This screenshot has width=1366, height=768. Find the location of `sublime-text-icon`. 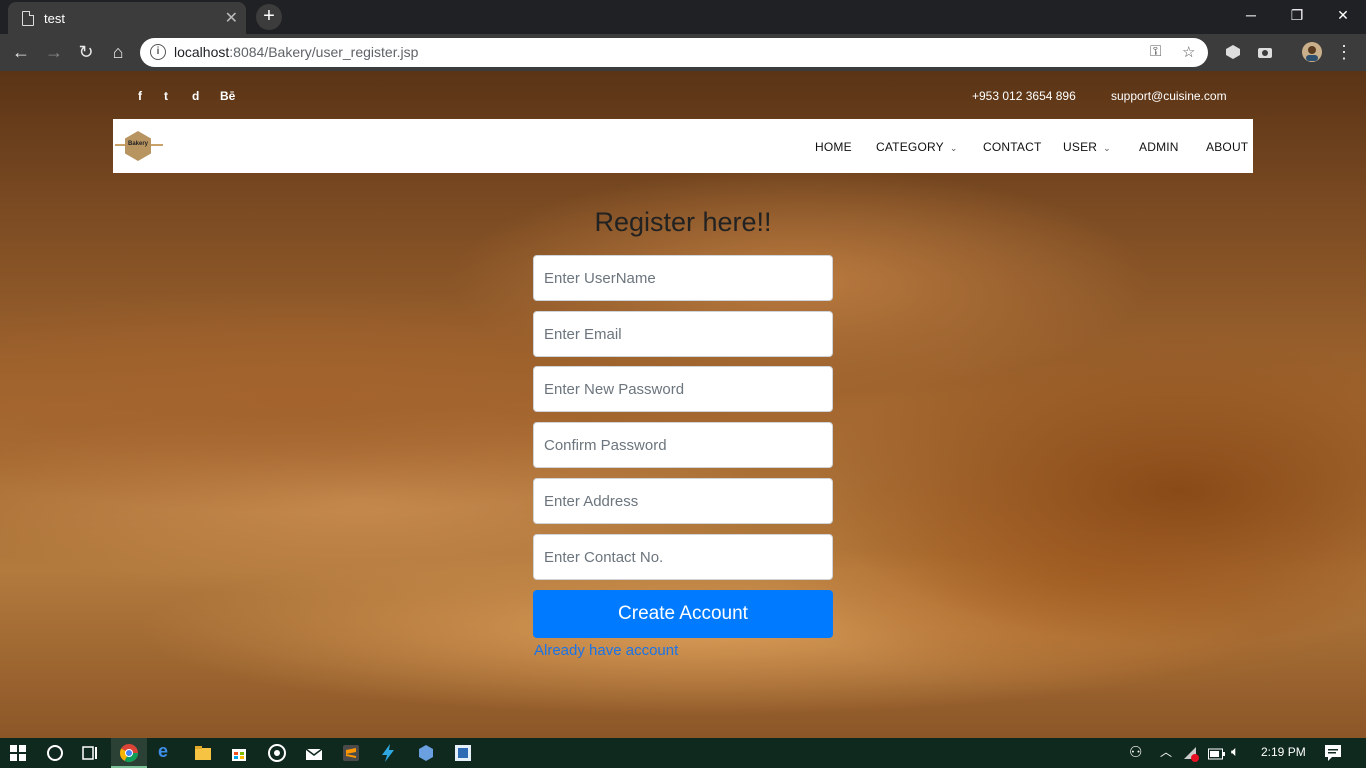

sublime-text-icon is located at coordinates (351, 753).